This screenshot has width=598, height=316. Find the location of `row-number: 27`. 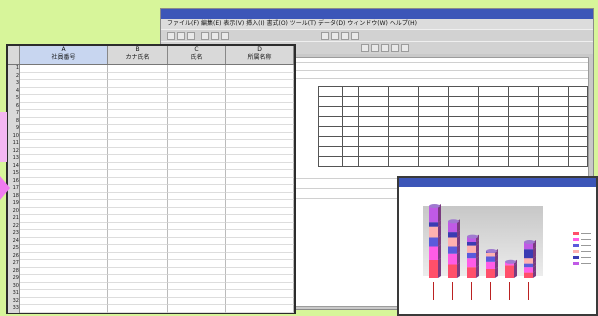

row-number: 27 is located at coordinates (14, 264).